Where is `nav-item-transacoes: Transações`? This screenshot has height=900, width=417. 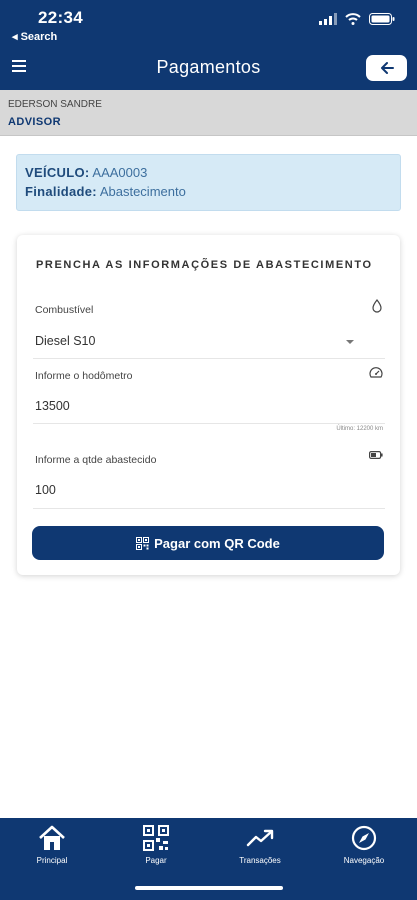
nav-item-transacoes: Transações is located at coordinates (260, 844).